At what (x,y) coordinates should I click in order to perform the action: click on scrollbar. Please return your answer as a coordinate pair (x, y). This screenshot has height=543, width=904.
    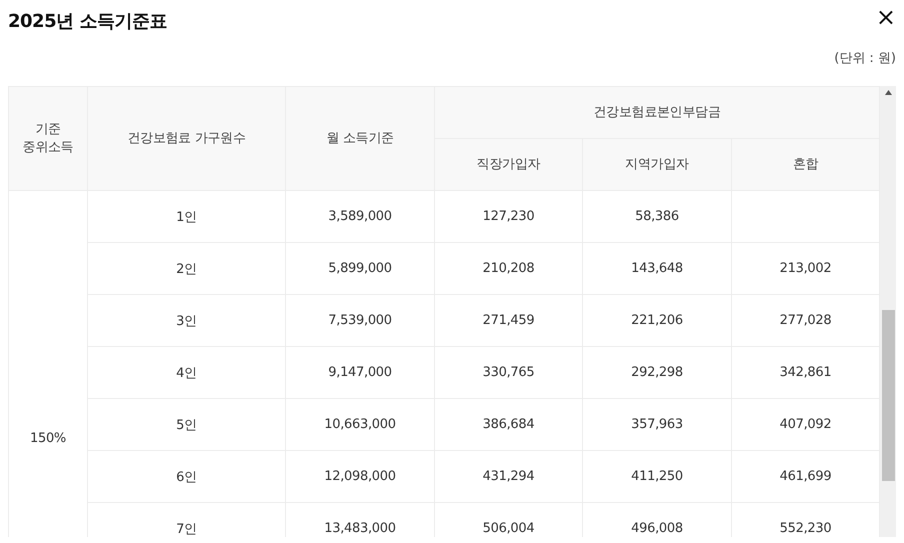
    Looking at the image, I should click on (888, 311).